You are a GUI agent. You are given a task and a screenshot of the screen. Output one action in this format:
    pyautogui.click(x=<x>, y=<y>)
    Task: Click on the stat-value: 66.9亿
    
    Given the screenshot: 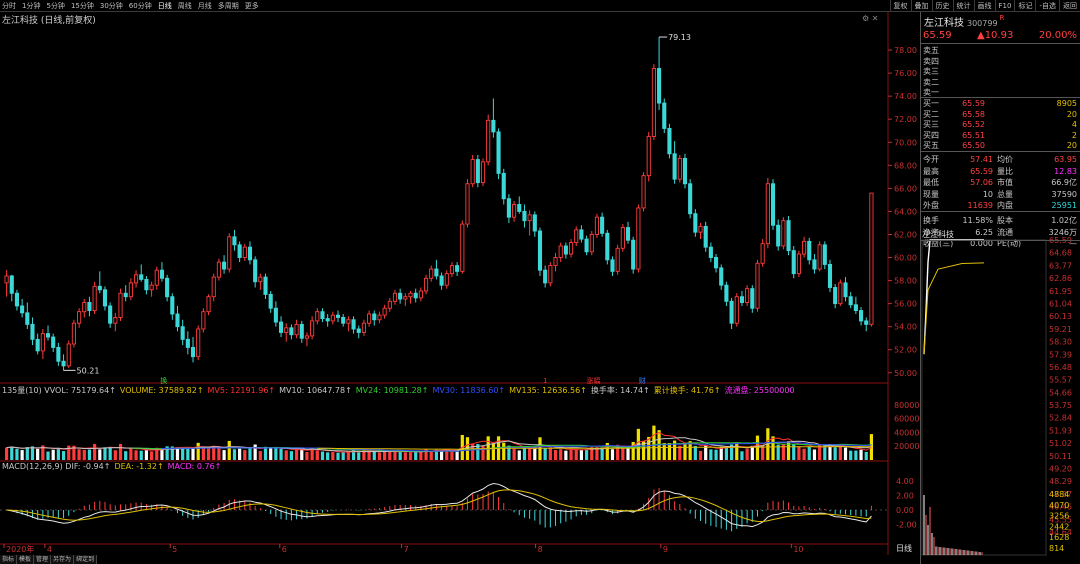 What is the action you would take?
    pyautogui.click(x=1064, y=183)
    